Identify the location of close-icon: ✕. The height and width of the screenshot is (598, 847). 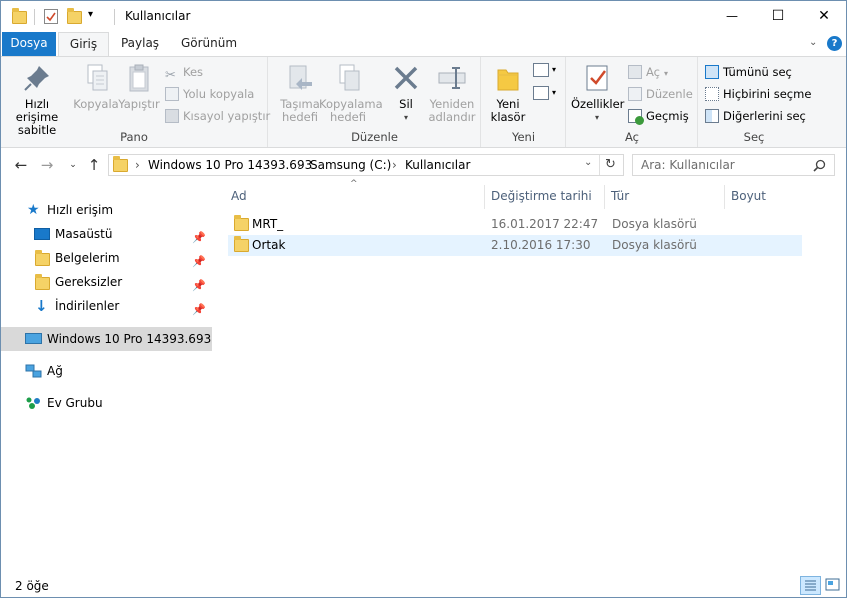
(824, 16).